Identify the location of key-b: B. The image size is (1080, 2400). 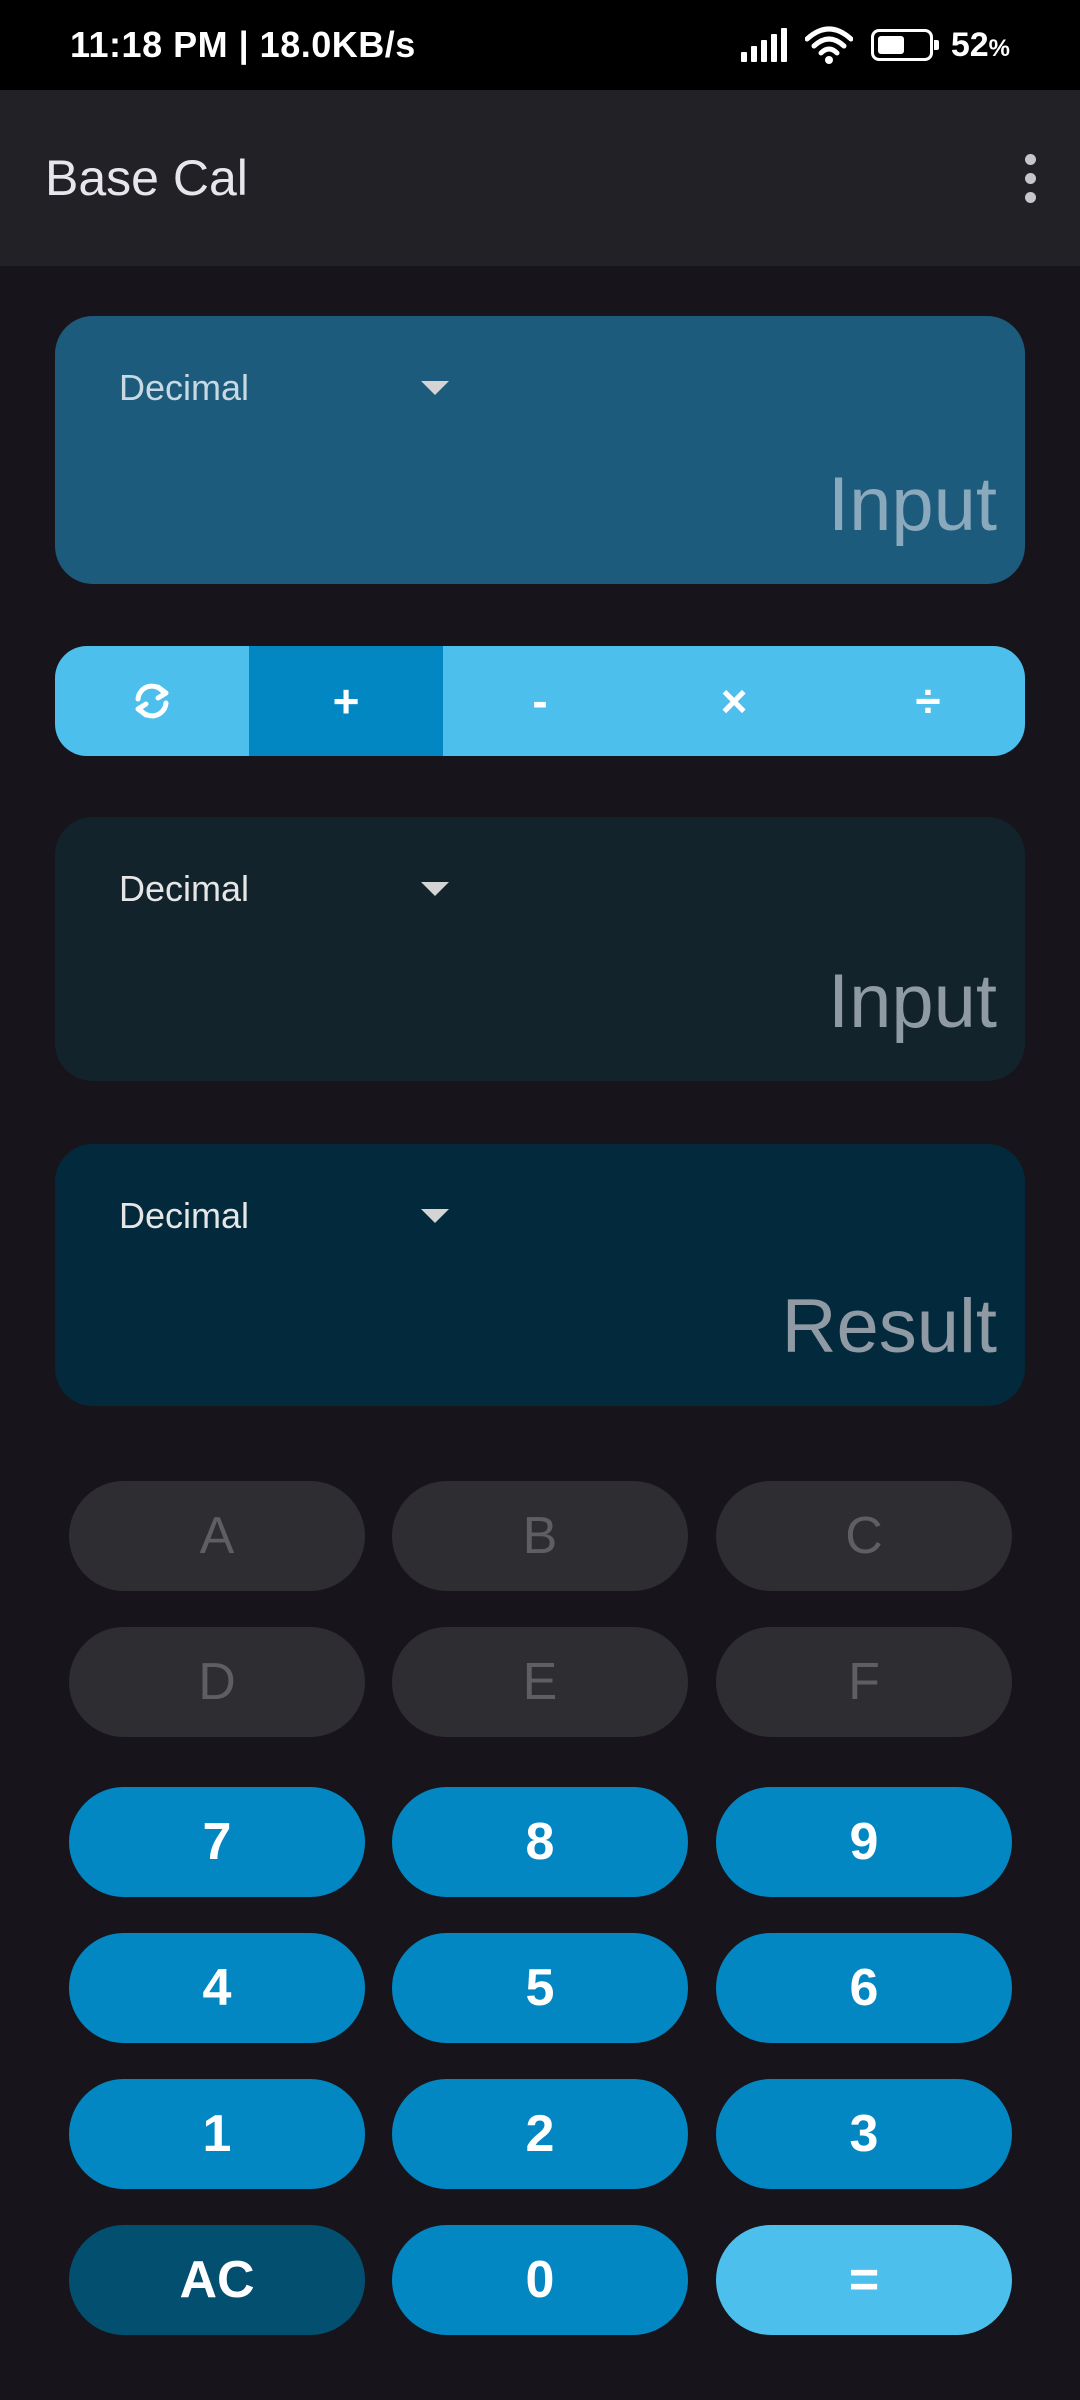
(540, 1536).